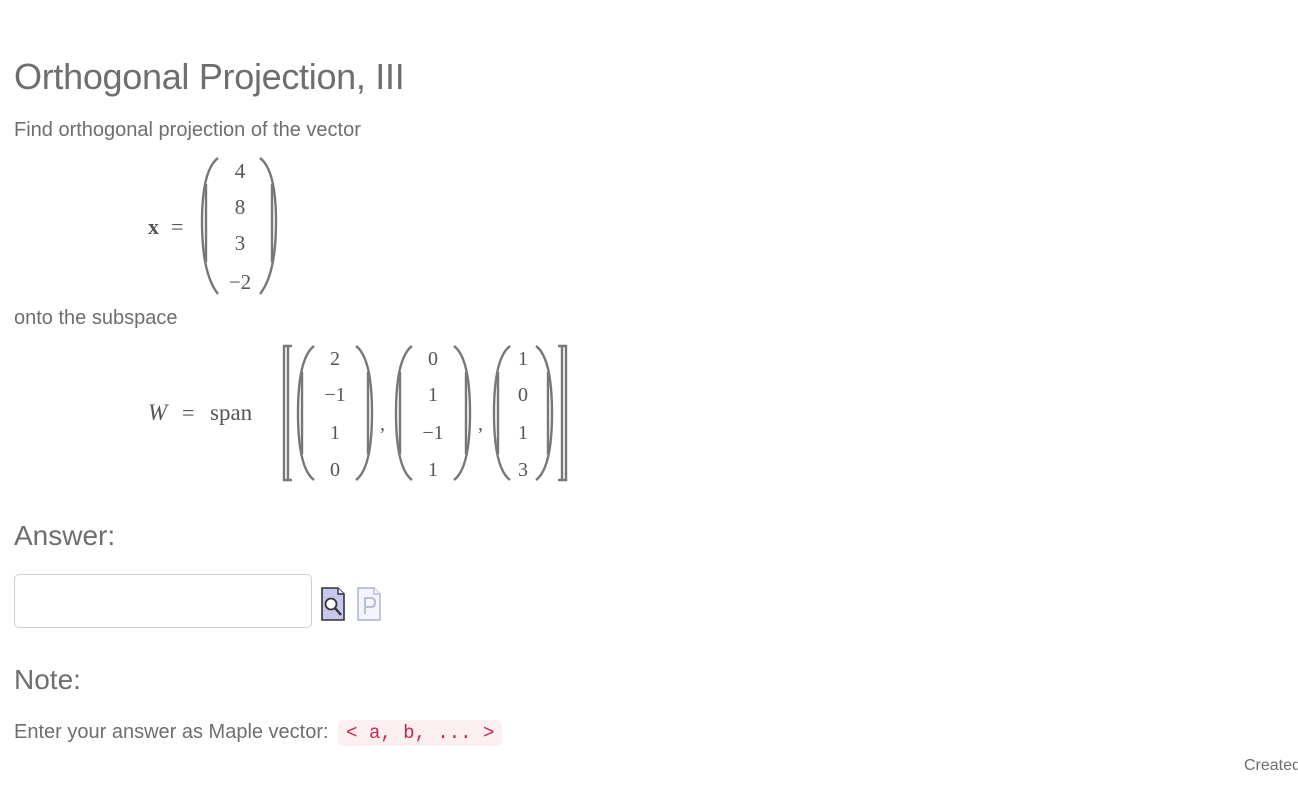 Image resolution: width=1298 pixels, height=806 pixels. What do you see at coordinates (335, 359) in the screenshot?
I see `span-vector-entry: 2` at bounding box center [335, 359].